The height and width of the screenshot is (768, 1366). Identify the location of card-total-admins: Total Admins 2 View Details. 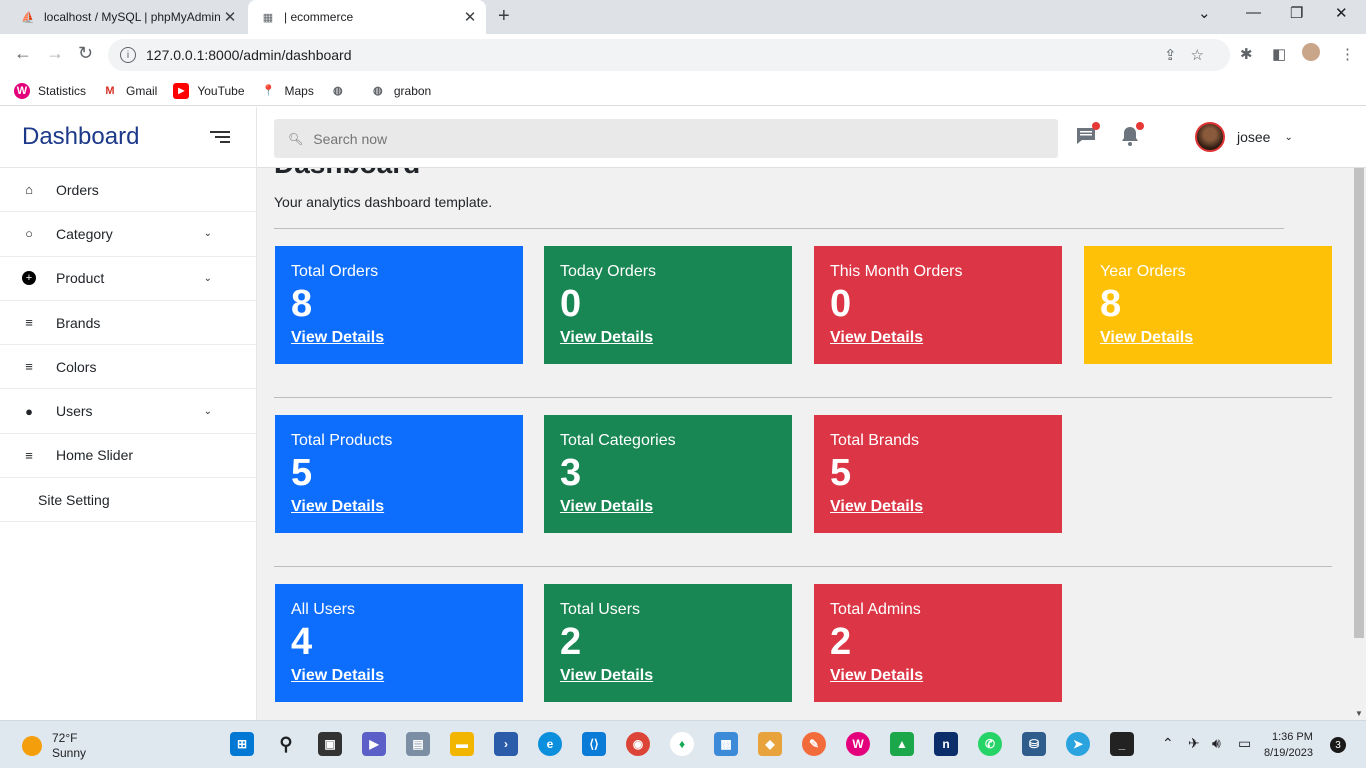
(938, 643).